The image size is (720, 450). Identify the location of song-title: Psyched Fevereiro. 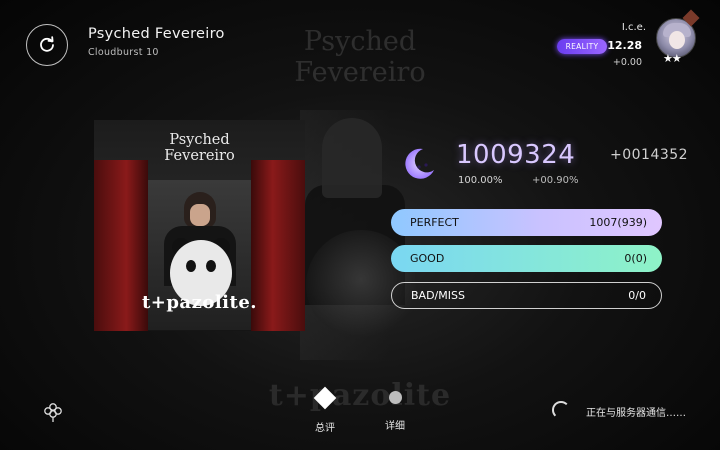
(156, 34).